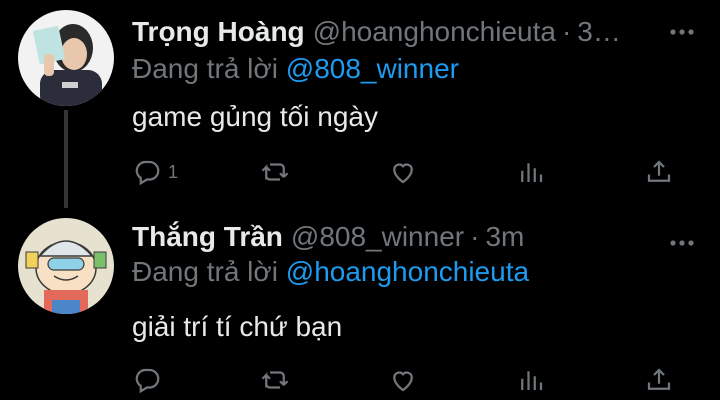 This screenshot has width=720, height=400. I want to click on display-name: Trọng Hoàng, so click(218, 31).